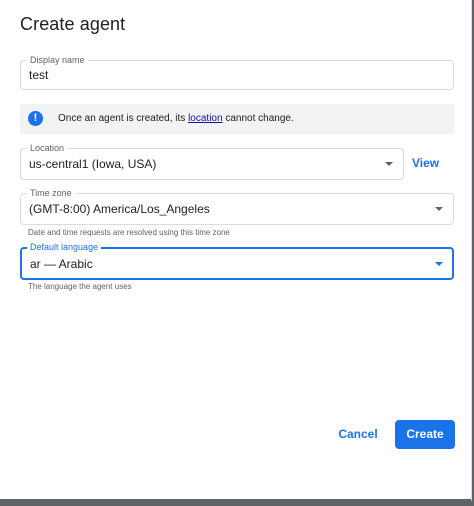 This screenshot has height=506, width=474. What do you see at coordinates (358, 434) in the screenshot?
I see `cancel-button: Cancel` at bounding box center [358, 434].